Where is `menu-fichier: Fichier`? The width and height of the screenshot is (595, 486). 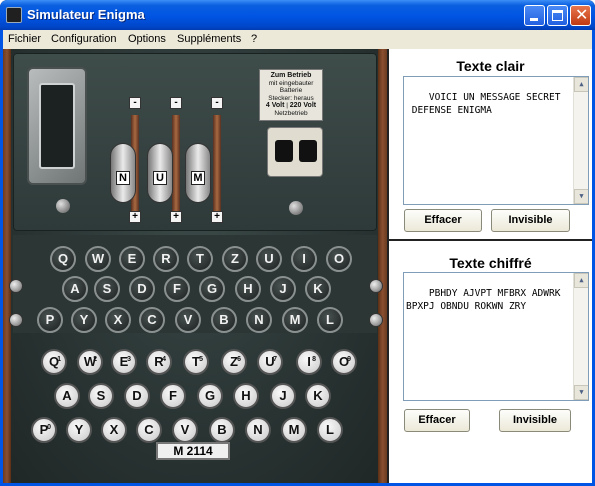 menu-fichier: Fichier is located at coordinates (24, 39).